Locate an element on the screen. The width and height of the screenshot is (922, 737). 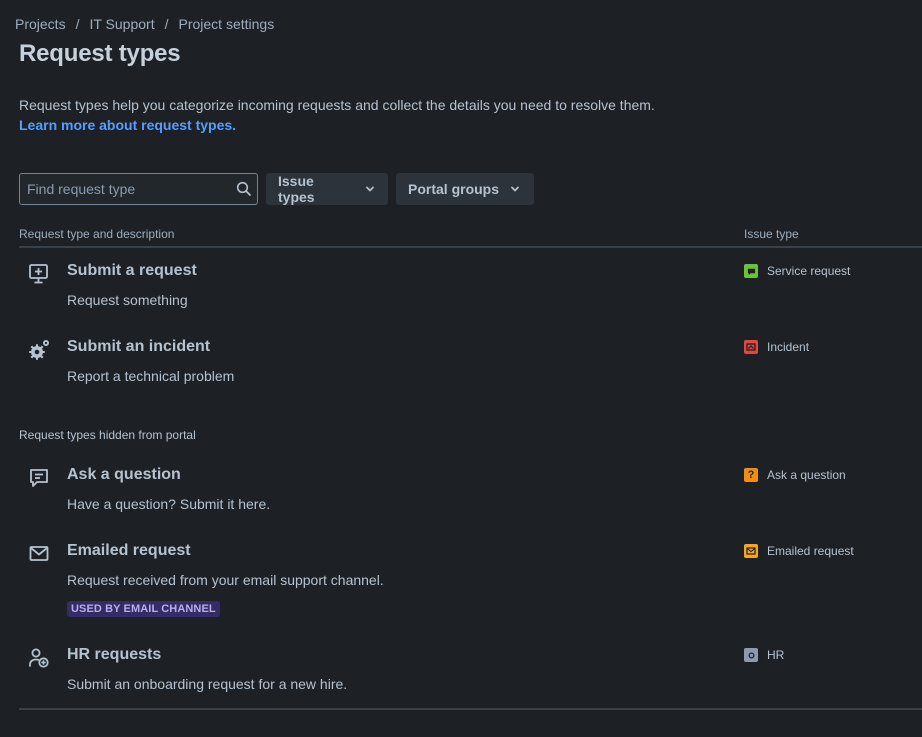
hidden-section-label: Request types hidden from portal is located at coordinates (107, 435).